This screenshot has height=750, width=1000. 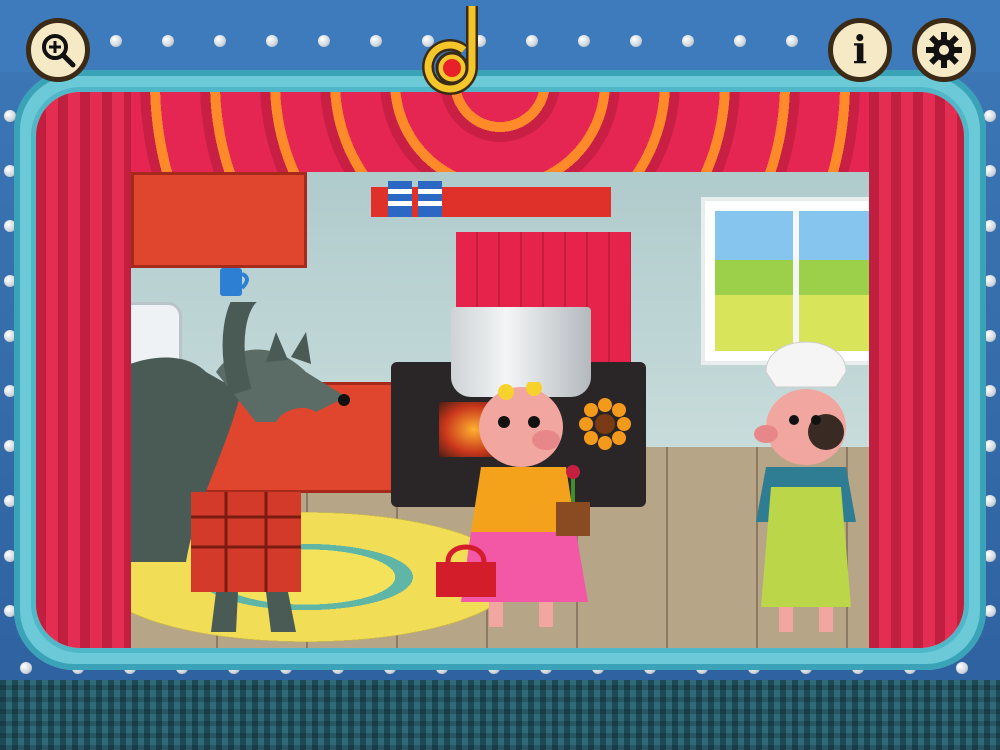 What do you see at coordinates (234, 280) in the screenshot?
I see `mug` at bounding box center [234, 280].